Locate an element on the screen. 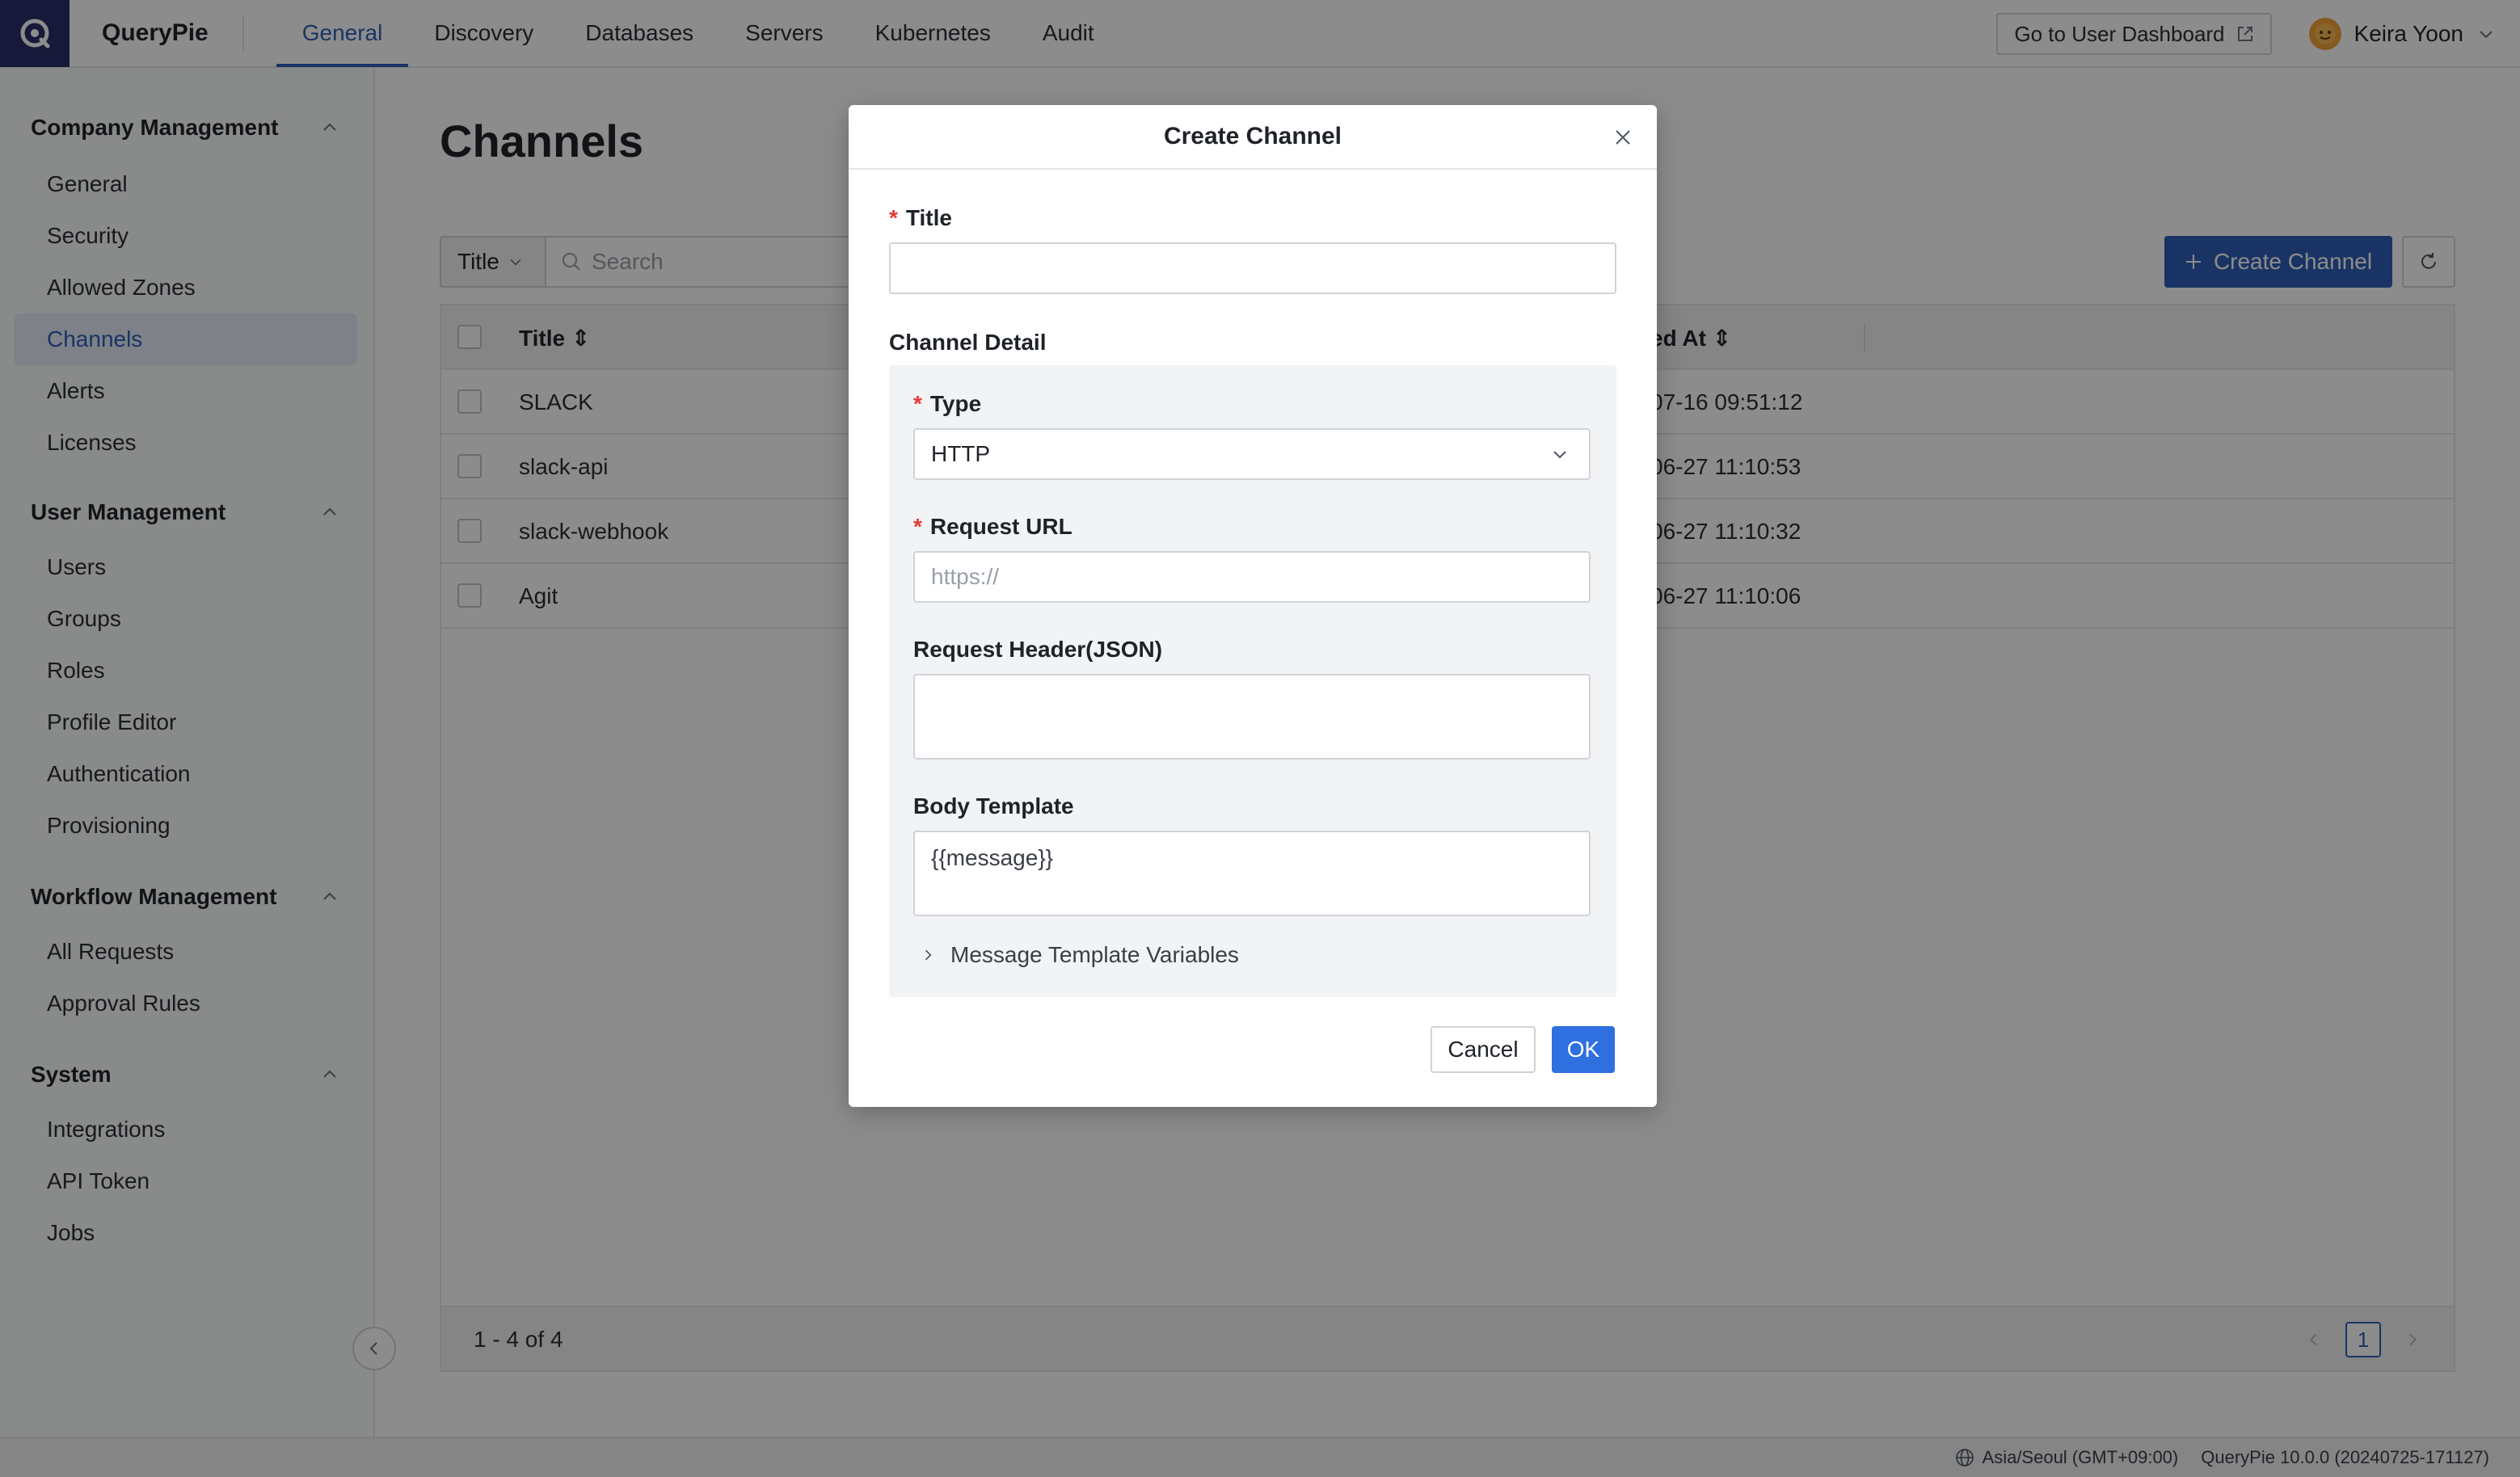  request-header-label: Request Header(JSON) is located at coordinates (1038, 649).